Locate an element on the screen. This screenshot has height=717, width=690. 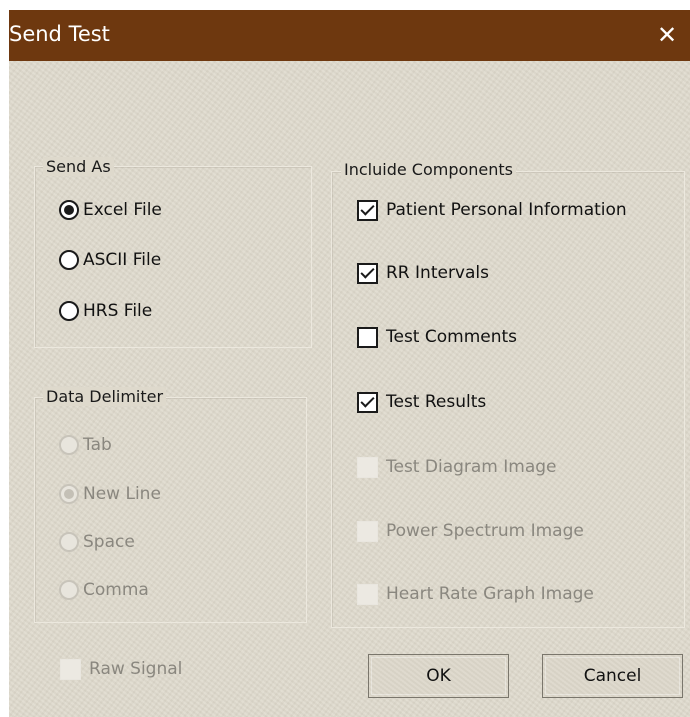
radio-label: Space is located at coordinates (109, 542).